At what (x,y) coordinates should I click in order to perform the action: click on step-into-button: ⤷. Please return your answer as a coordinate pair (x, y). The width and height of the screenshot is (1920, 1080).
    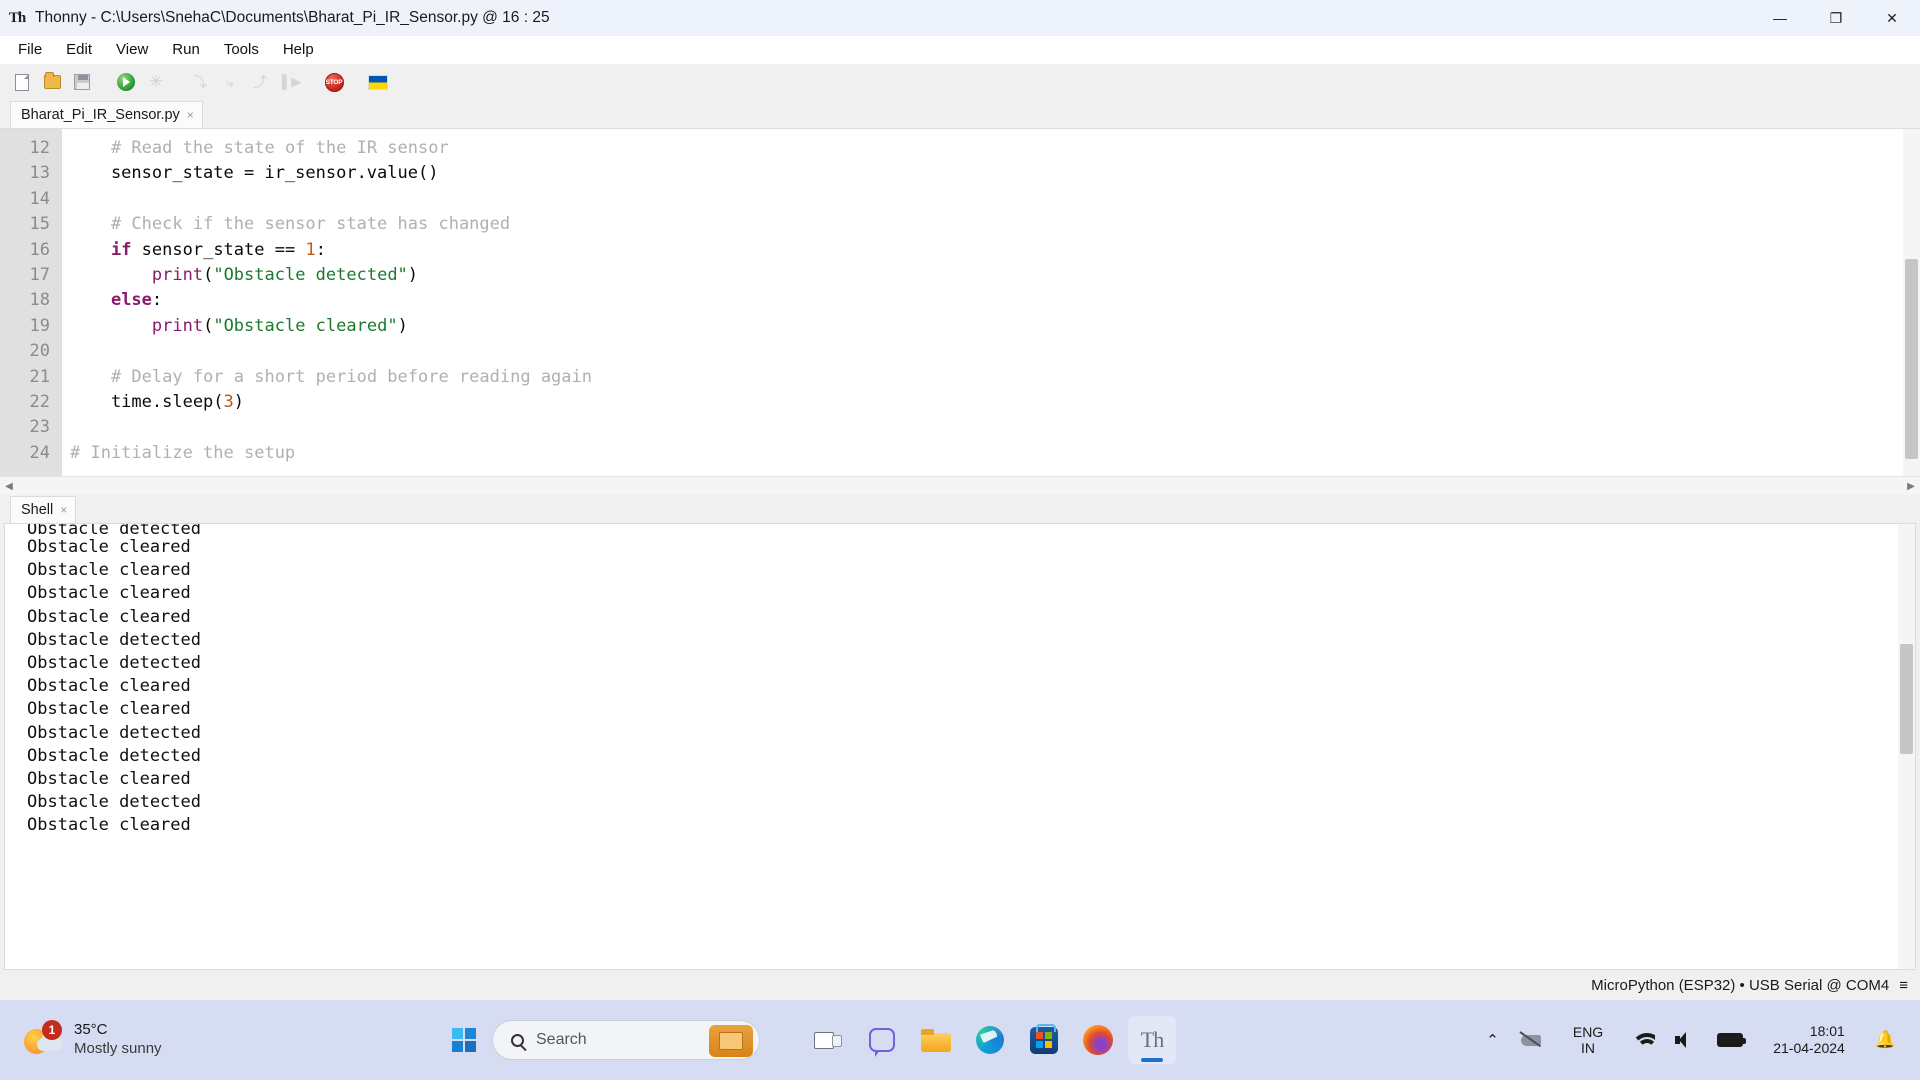
    Looking at the image, I should click on (230, 82).